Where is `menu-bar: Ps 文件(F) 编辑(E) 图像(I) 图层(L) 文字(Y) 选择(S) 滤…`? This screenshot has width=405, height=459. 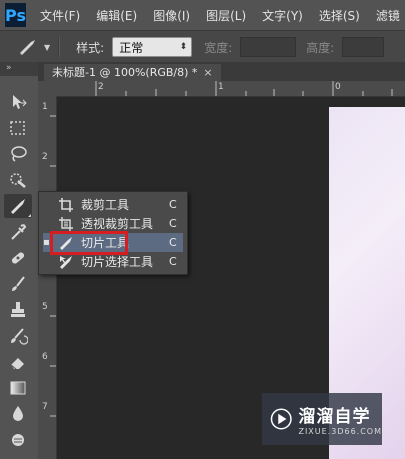 menu-bar: Ps 文件(F) 编辑(E) 图像(I) 图层(L) 文字(Y) 选择(S) 滤… is located at coordinates (202, 15).